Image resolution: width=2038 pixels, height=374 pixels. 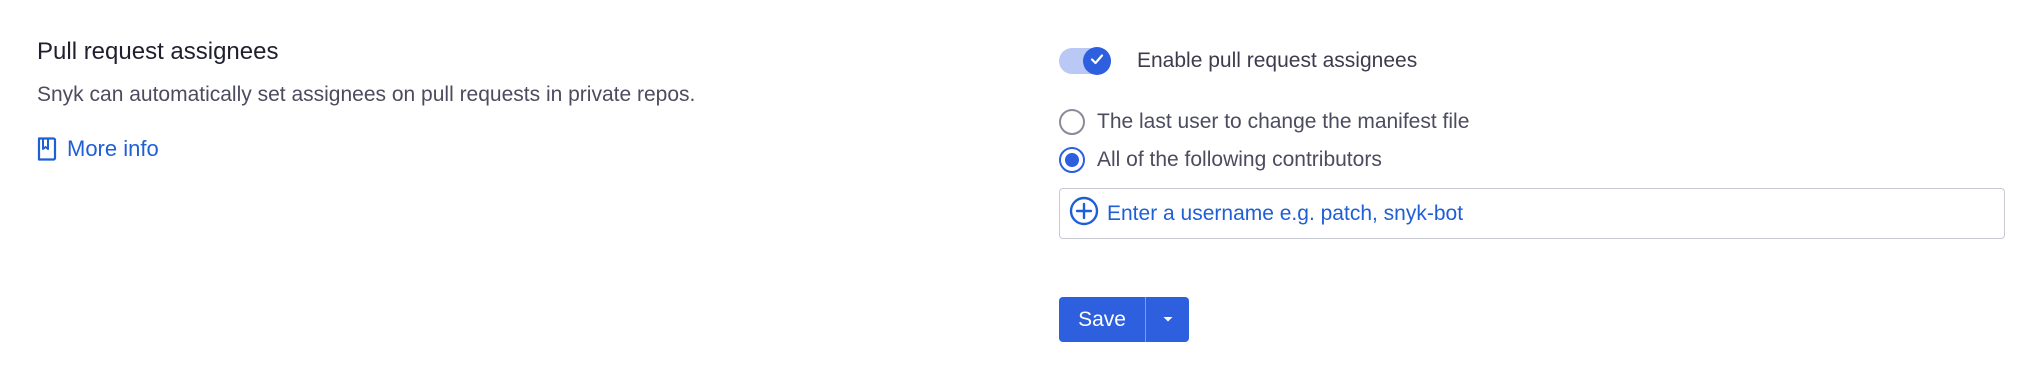 I want to click on caret-down-icon, so click(x=1168, y=320).